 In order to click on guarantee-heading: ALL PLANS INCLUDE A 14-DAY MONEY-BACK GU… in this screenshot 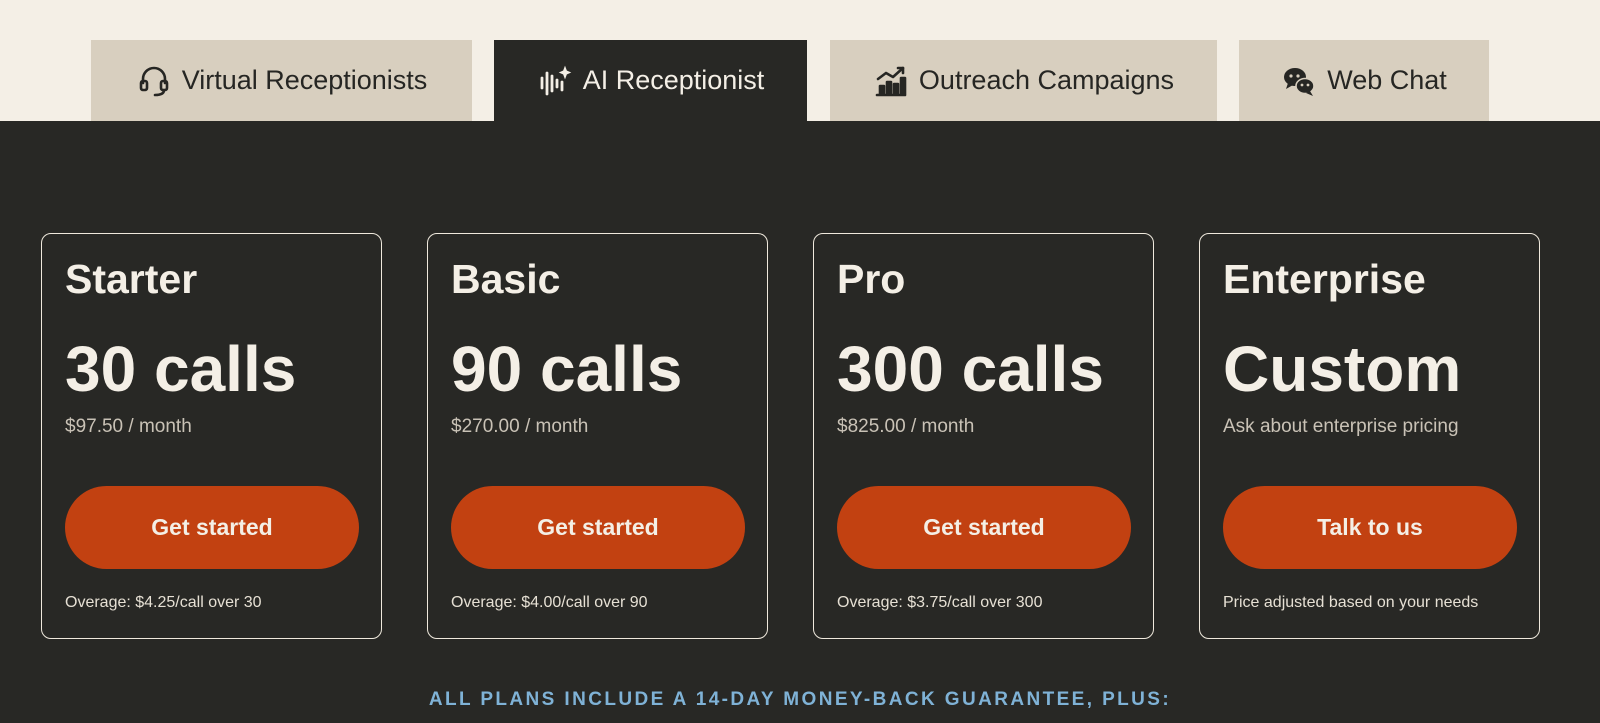, I will do `click(800, 699)`.